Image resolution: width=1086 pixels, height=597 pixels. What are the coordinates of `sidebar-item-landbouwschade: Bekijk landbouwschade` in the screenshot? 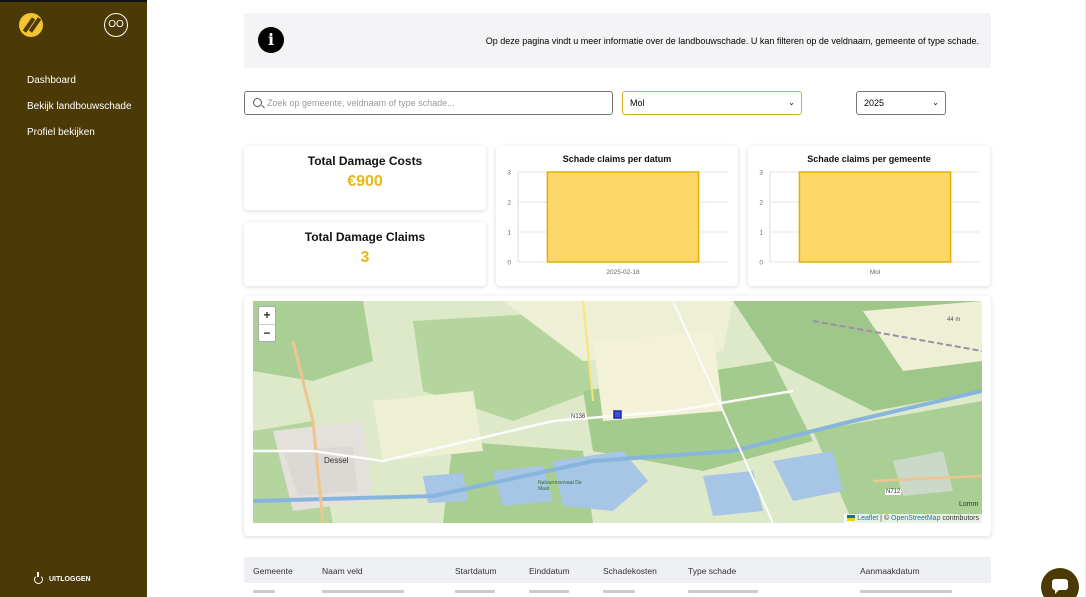 It's located at (79, 114).